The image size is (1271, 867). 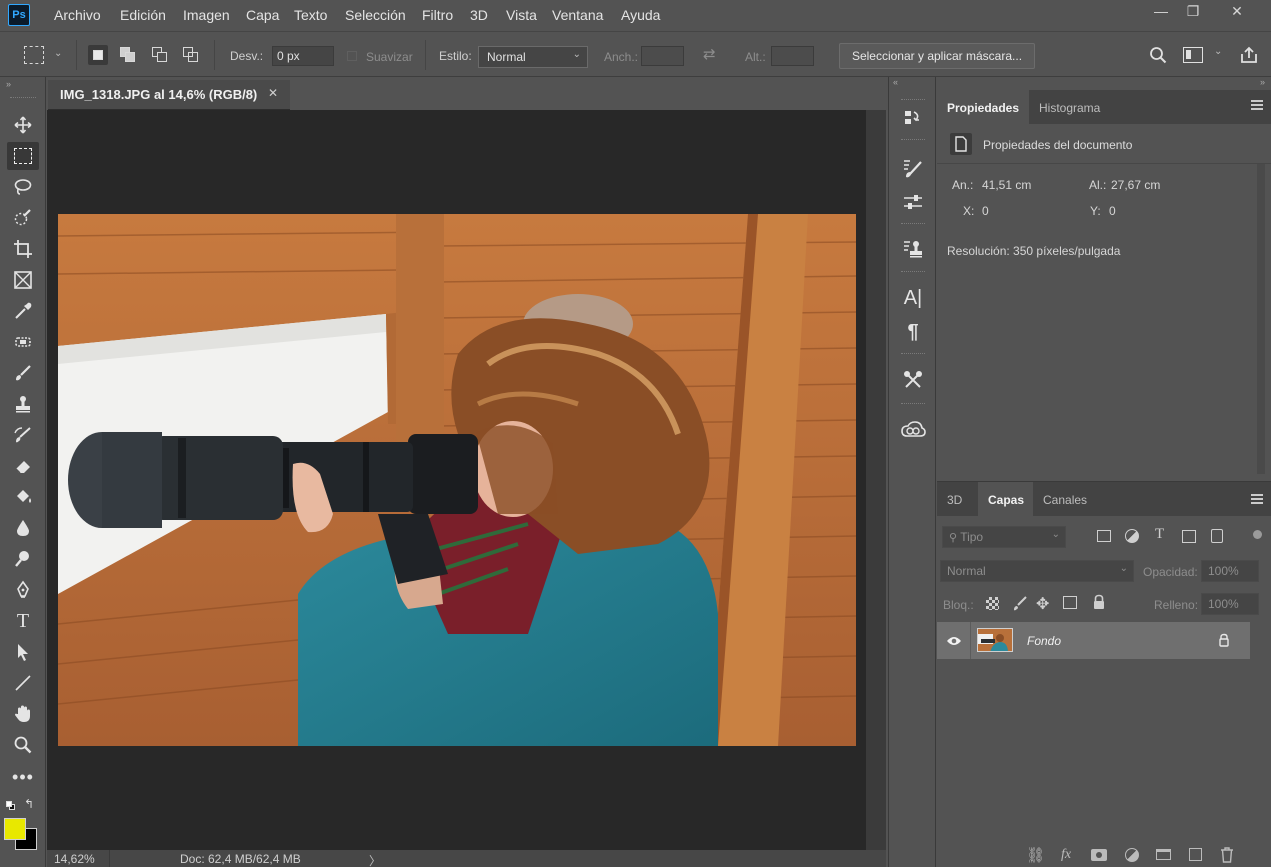 What do you see at coordinates (1020, 604) in the screenshot?
I see `lock-image-pixels-icon` at bounding box center [1020, 604].